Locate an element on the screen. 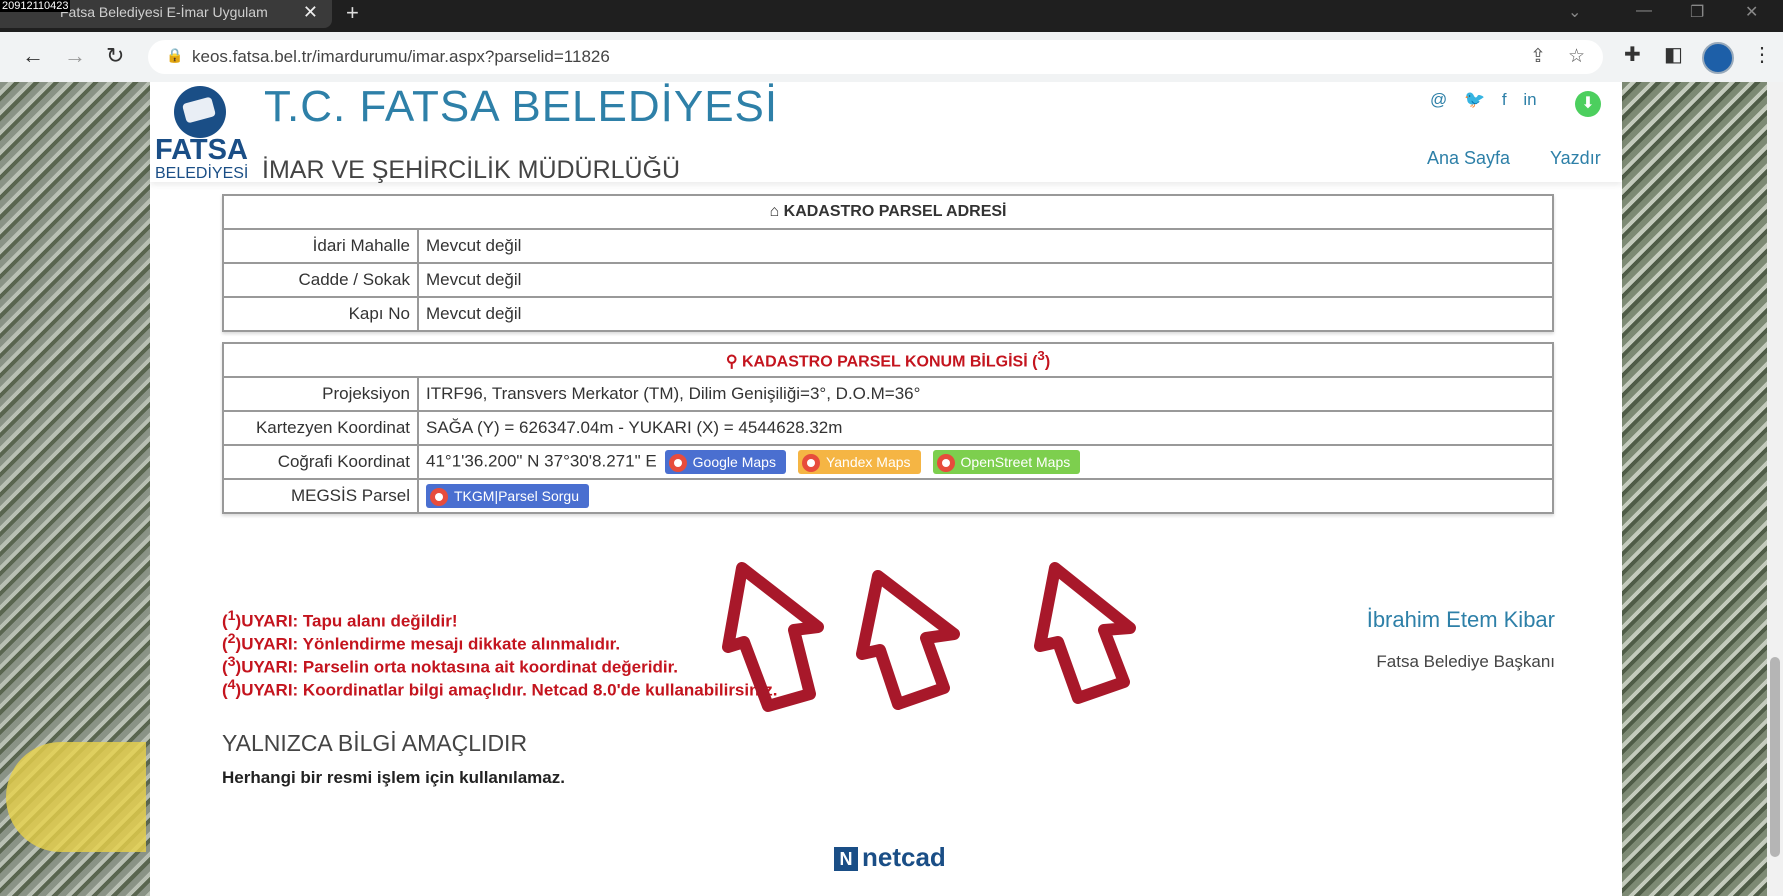 The width and height of the screenshot is (1783, 896). close-window-icon: ✕ is located at coordinates (1751, 12).